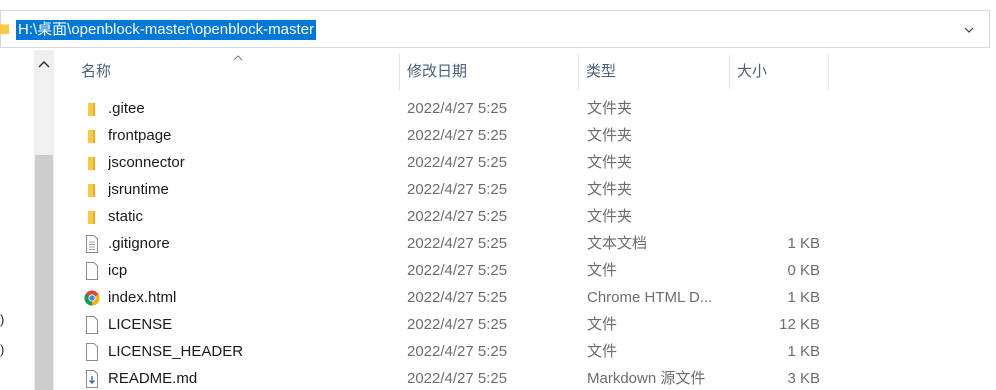  What do you see at coordinates (140, 324) in the screenshot?
I see `file-name: LICENSE` at bounding box center [140, 324].